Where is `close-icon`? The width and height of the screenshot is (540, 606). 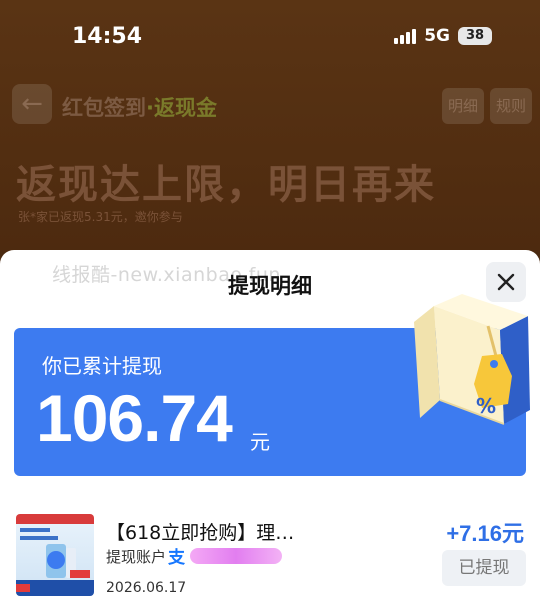 close-icon is located at coordinates (506, 282).